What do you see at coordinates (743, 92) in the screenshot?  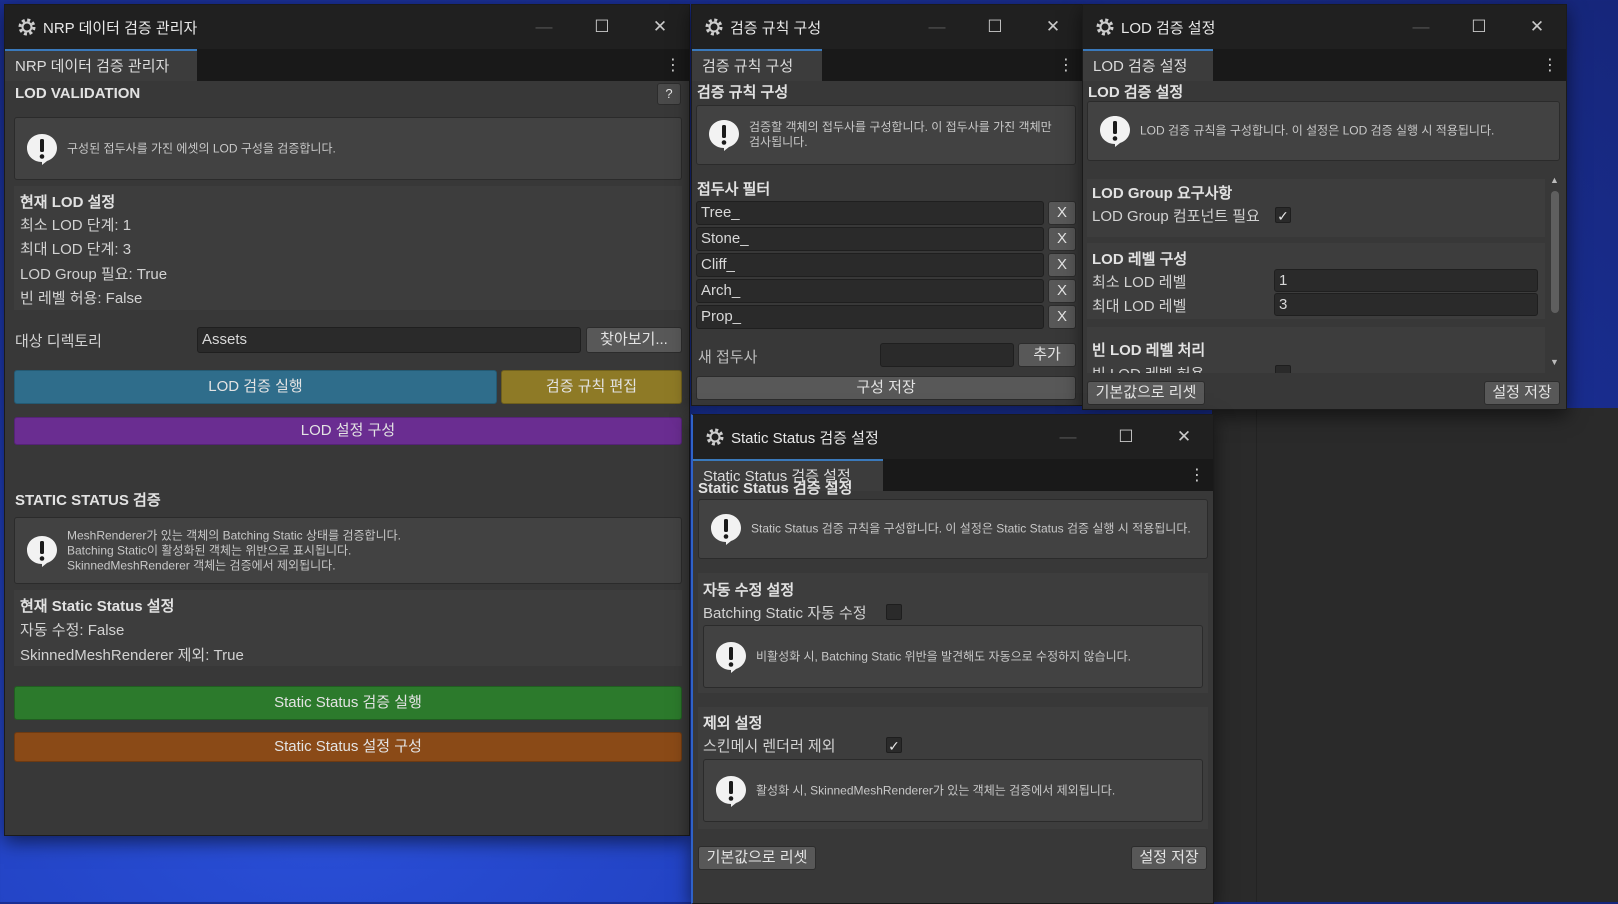 I see `rules-header: 검증 규칙 구성` at bounding box center [743, 92].